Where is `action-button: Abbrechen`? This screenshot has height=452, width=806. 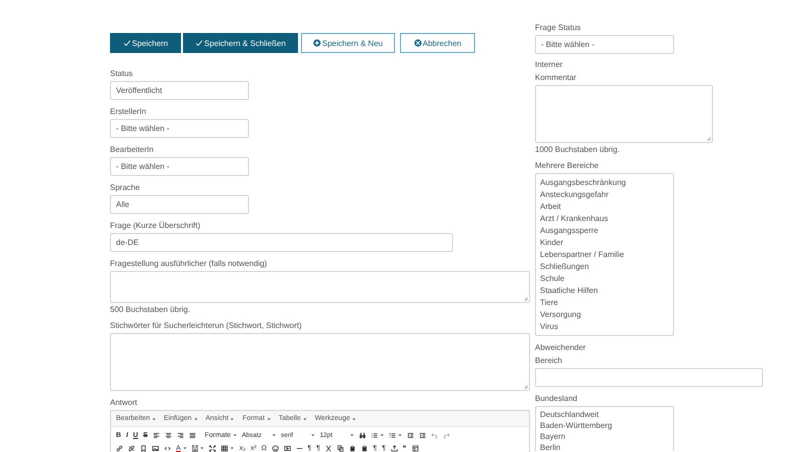
action-button: Abbrechen is located at coordinates (437, 43).